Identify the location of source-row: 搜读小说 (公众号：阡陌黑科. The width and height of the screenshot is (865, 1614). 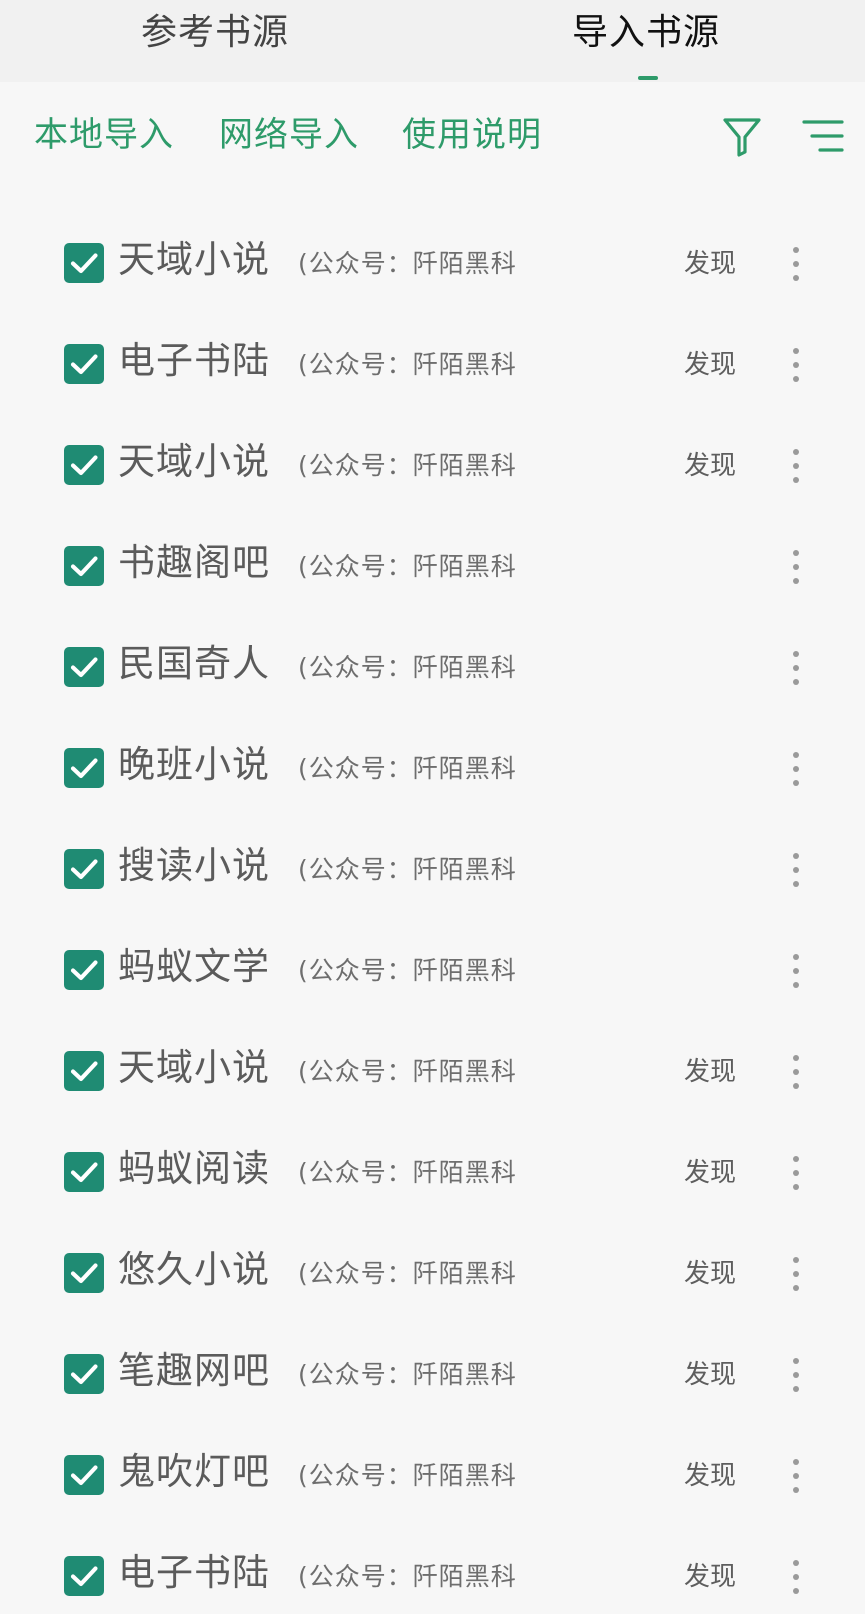
(432, 870).